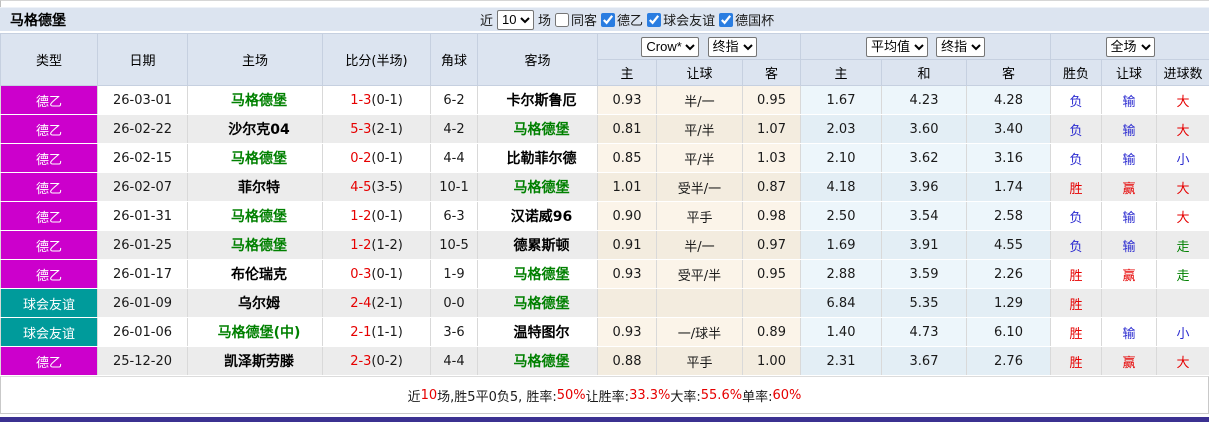 The image size is (1209, 425). What do you see at coordinates (361, 129) in the screenshot?
I see `fulltime-score: 5-3` at bounding box center [361, 129].